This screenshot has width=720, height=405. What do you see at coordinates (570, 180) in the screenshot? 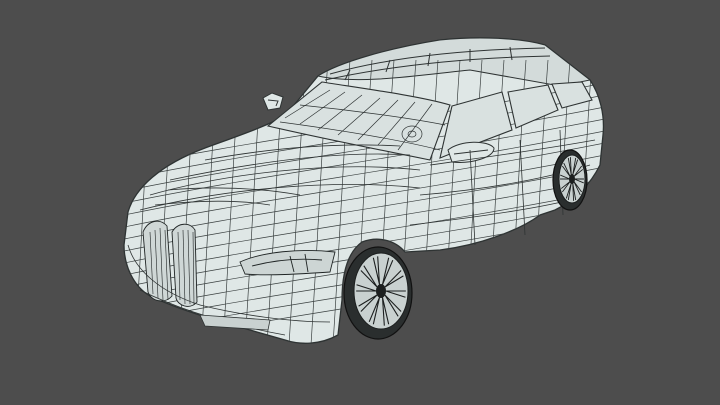
I see `rear-wheel` at bounding box center [570, 180].